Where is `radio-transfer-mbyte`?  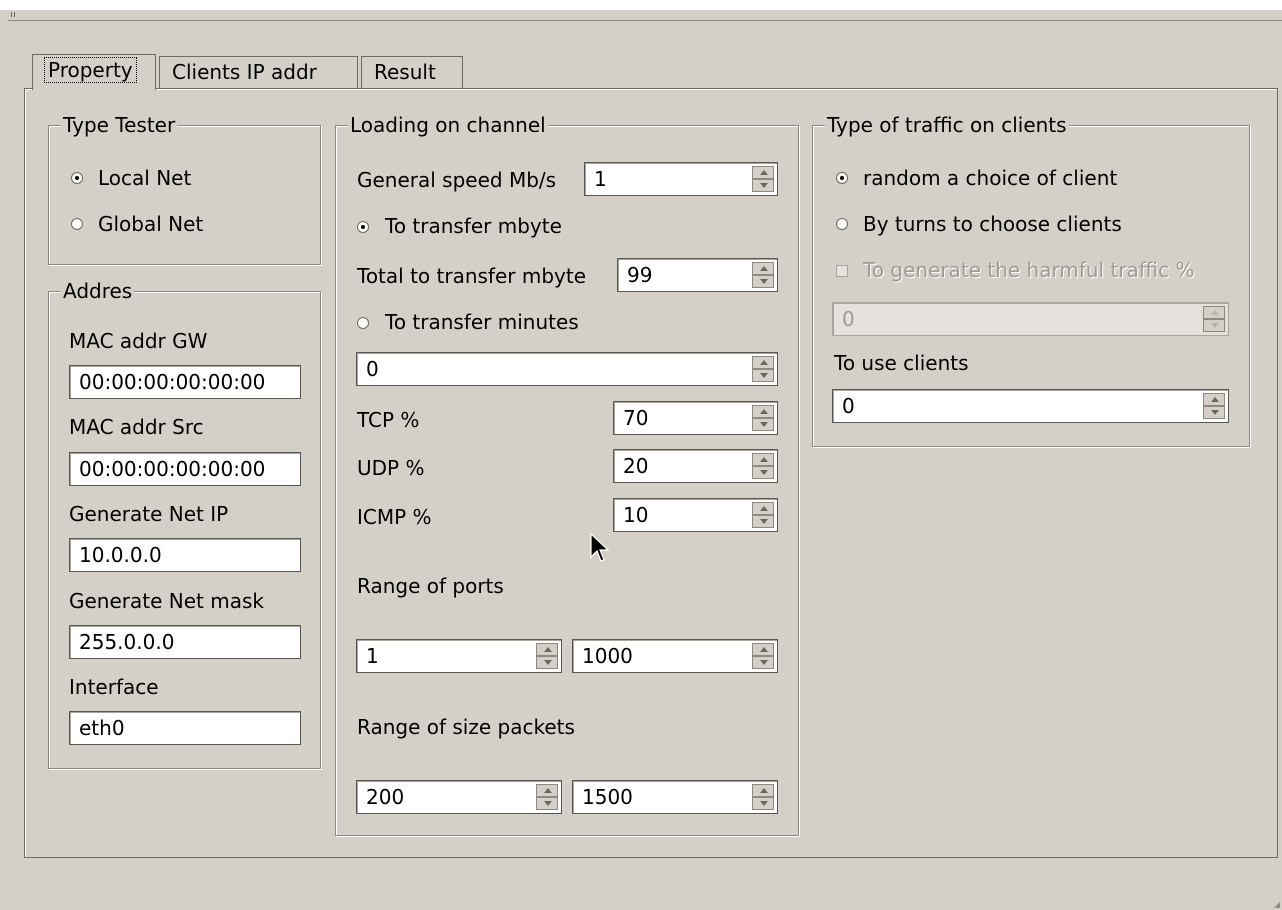 radio-transfer-mbyte is located at coordinates (363, 227).